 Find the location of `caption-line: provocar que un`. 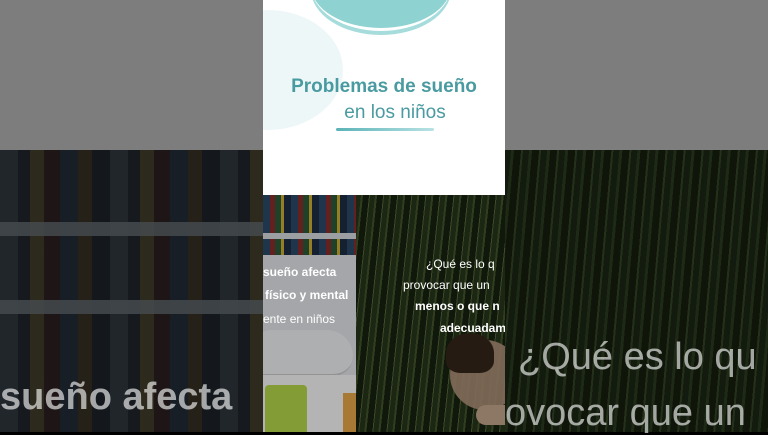

caption-line: provocar que un is located at coordinates (446, 285).